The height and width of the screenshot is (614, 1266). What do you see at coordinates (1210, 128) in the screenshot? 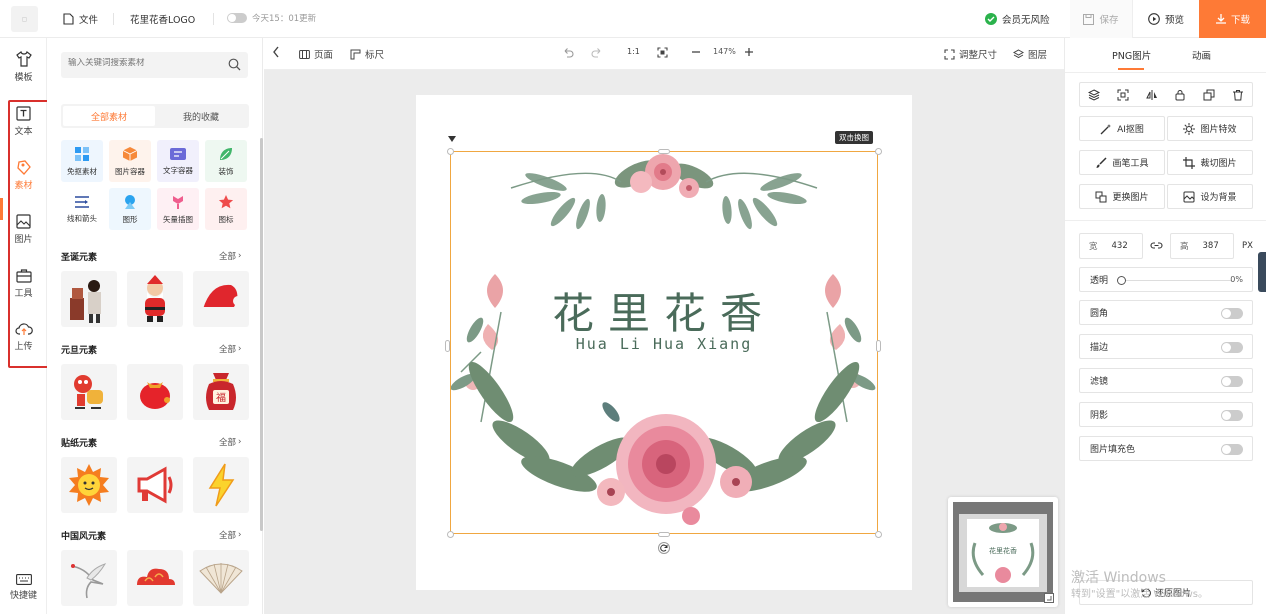
I see `image-effects-button: 图片特效` at bounding box center [1210, 128].